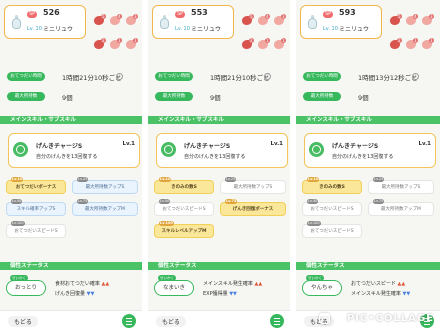 The height and width of the screenshot is (330, 440). I want to click on sub-skill-unlock-level: Lv.10, so click(17, 179).